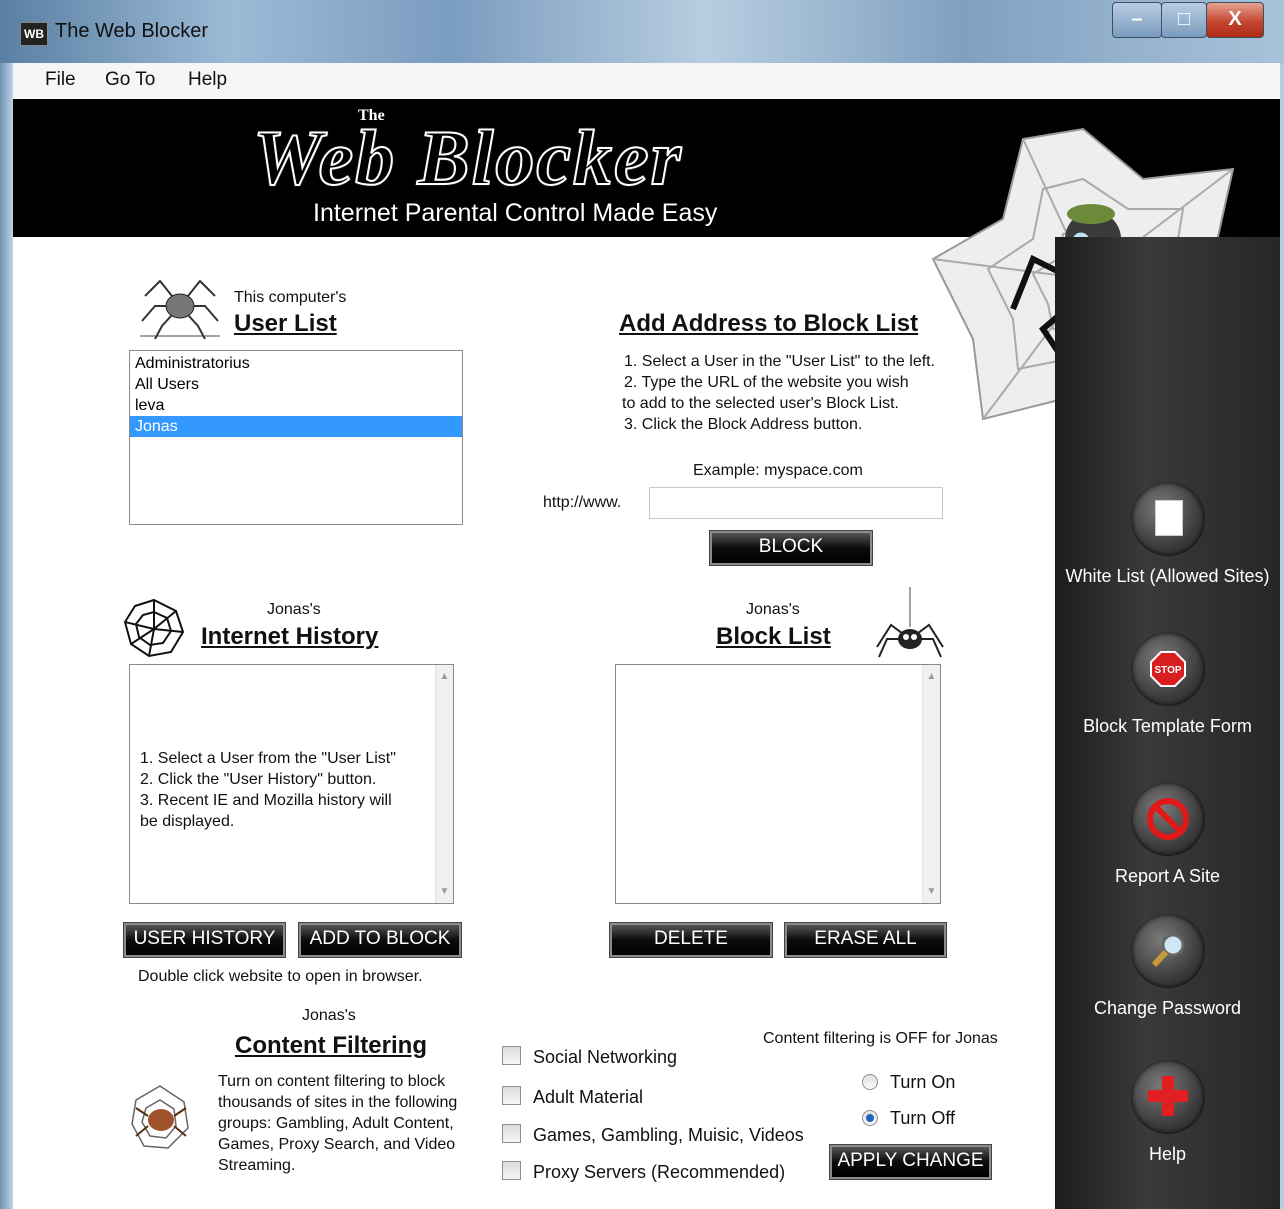 The width and height of the screenshot is (1284, 1209). Describe the element at coordinates (1184, 20) in the screenshot. I see `maximize-button: □` at that location.